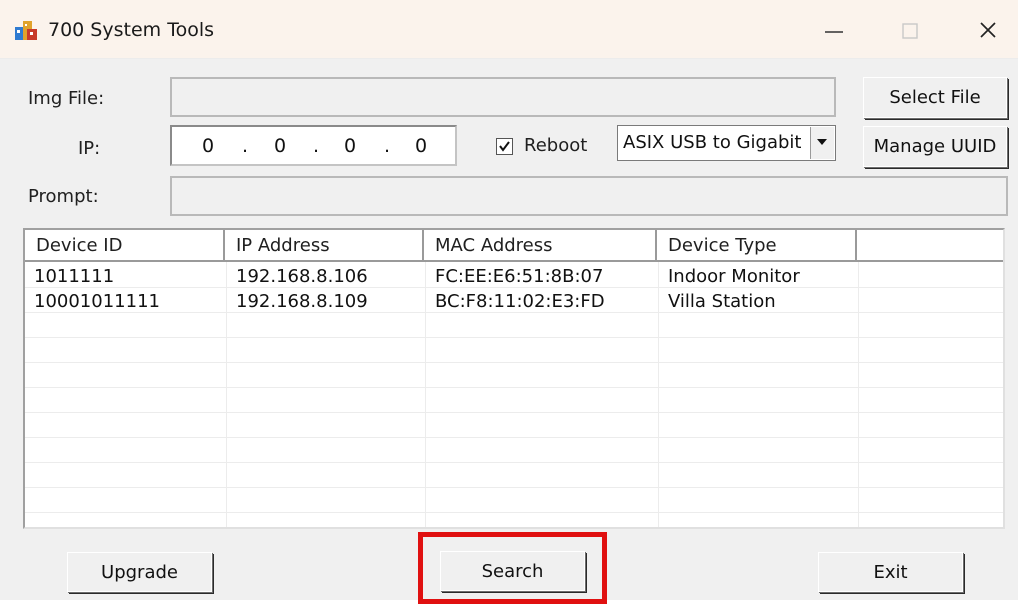 The height and width of the screenshot is (604, 1018). Describe the element at coordinates (26, 30) in the screenshot. I see `app-icon` at that location.